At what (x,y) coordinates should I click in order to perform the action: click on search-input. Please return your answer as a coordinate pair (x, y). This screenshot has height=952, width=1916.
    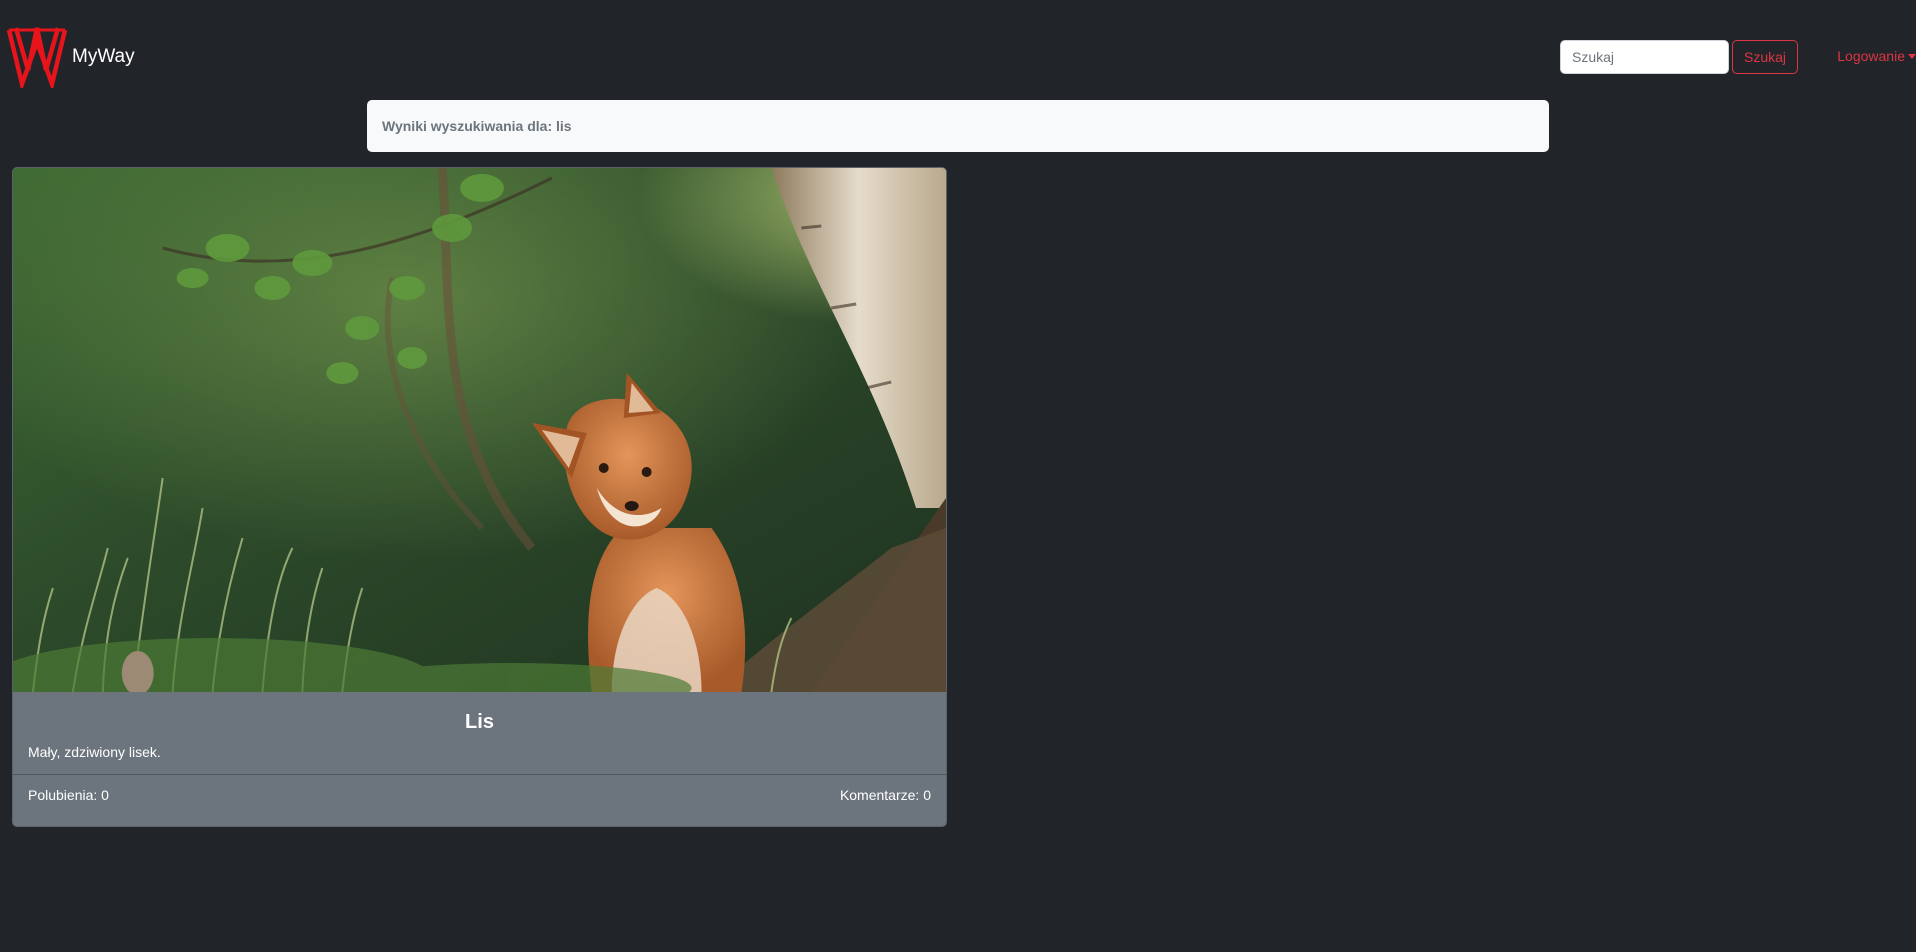
    Looking at the image, I should click on (1644, 57).